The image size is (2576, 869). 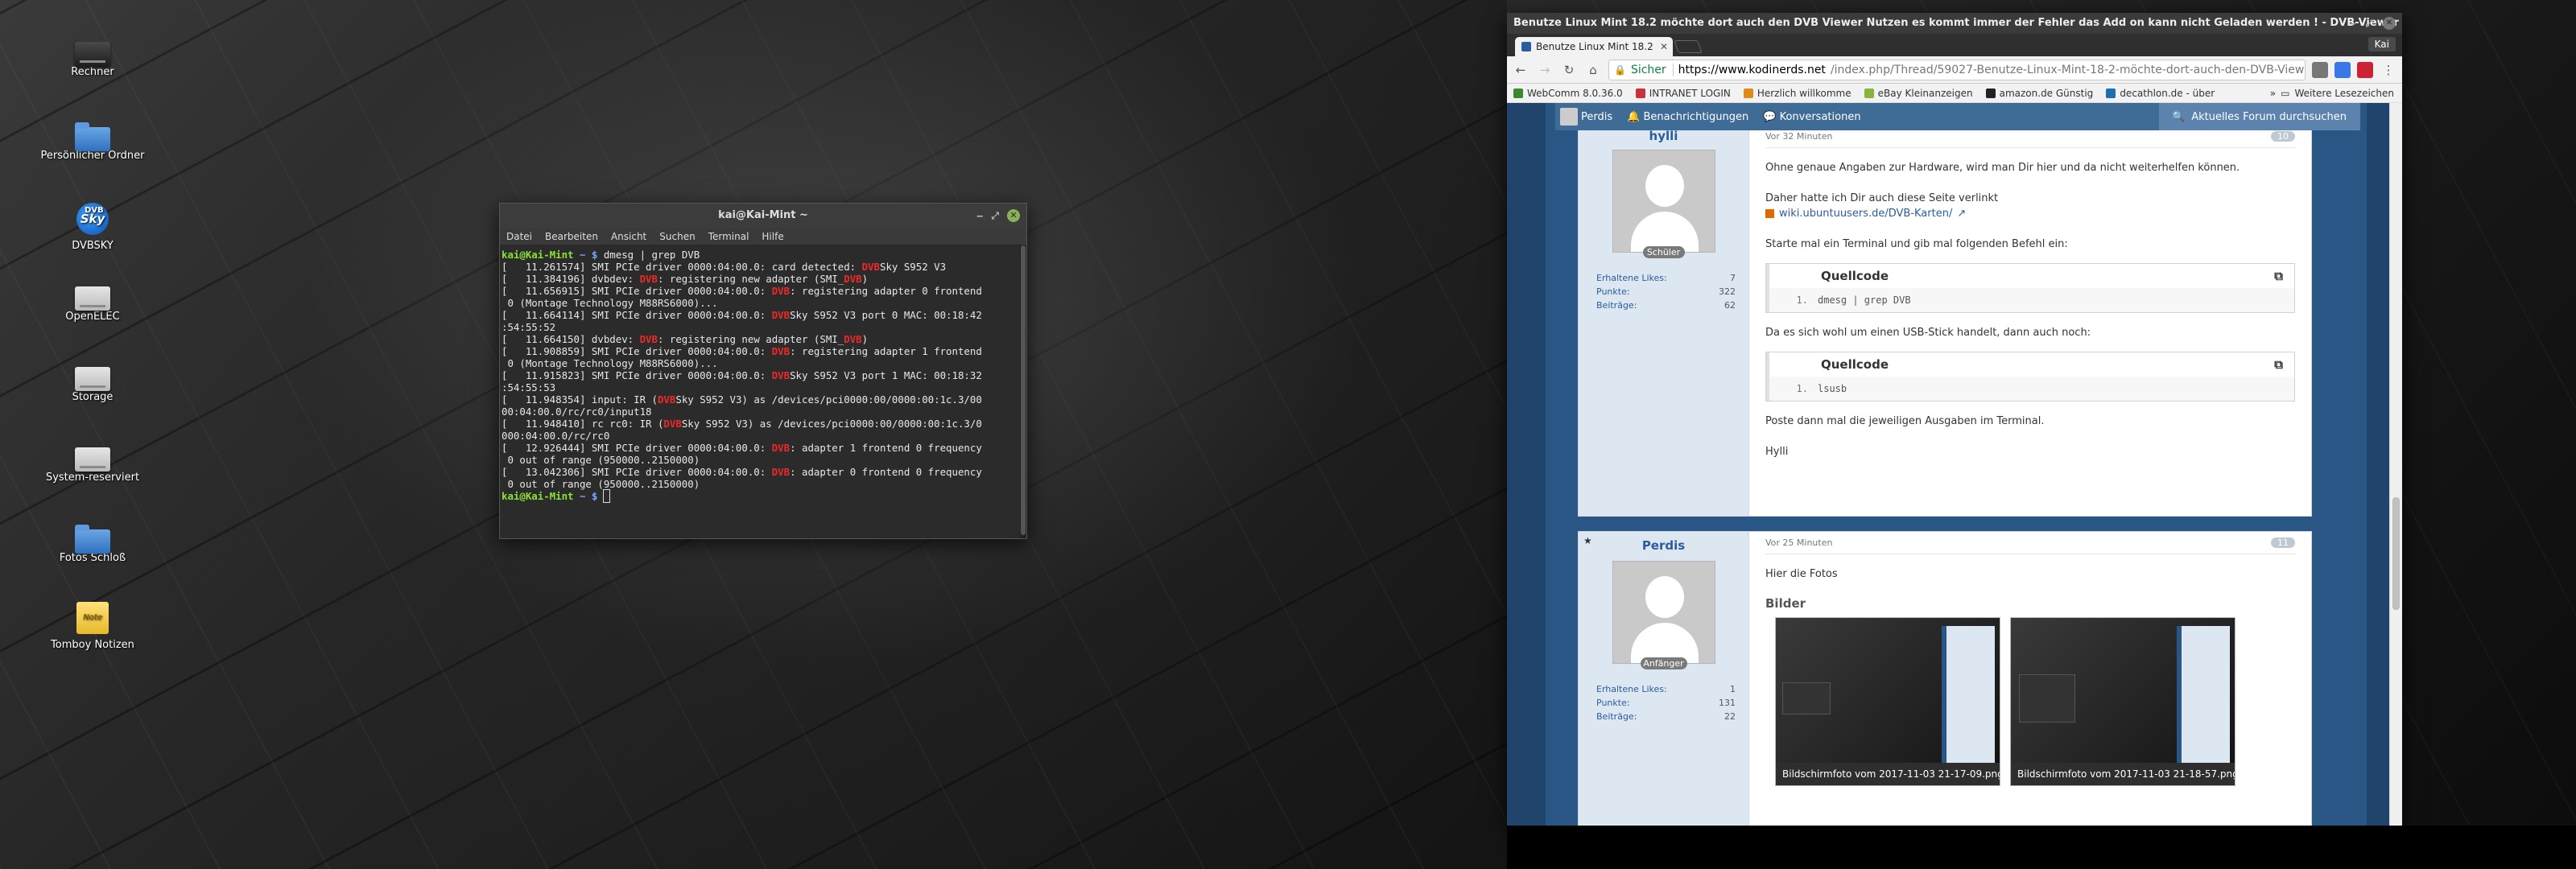 What do you see at coordinates (1962, 214) in the screenshot?
I see `external-link-icon: ↗` at bounding box center [1962, 214].